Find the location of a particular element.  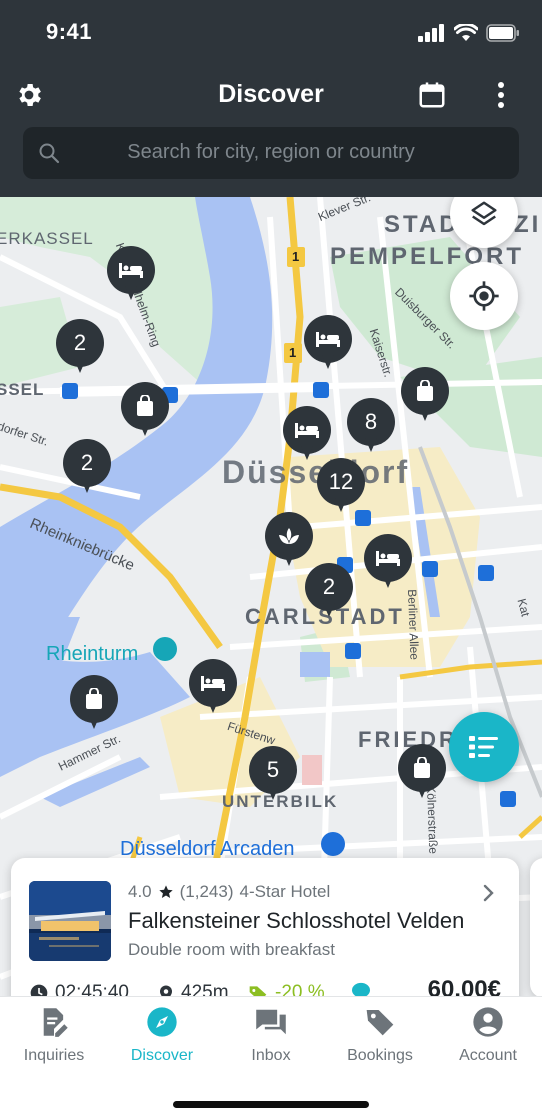

tag-icon is located at coordinates (380, 1023).